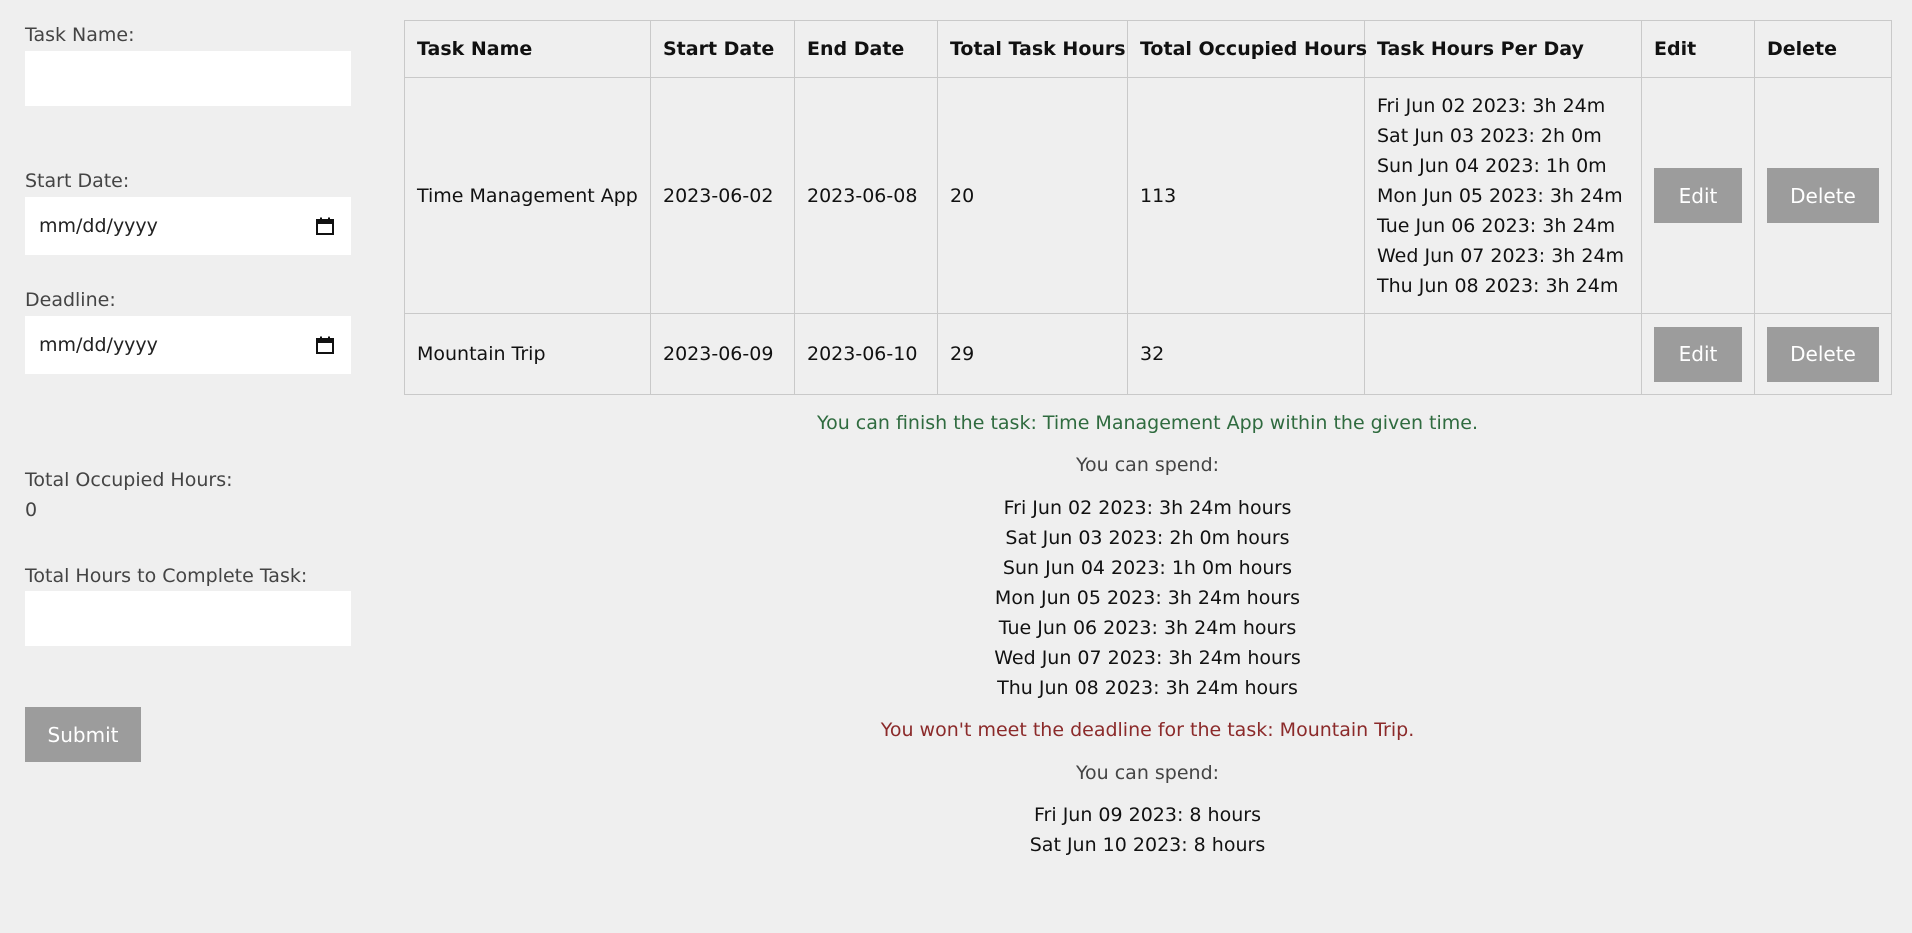 This screenshot has height=933, width=1912. Describe the element at coordinates (1489, 135) in the screenshot. I see `hours-per-day-item: Sat Jun 03 2023: 2h 0m` at that location.